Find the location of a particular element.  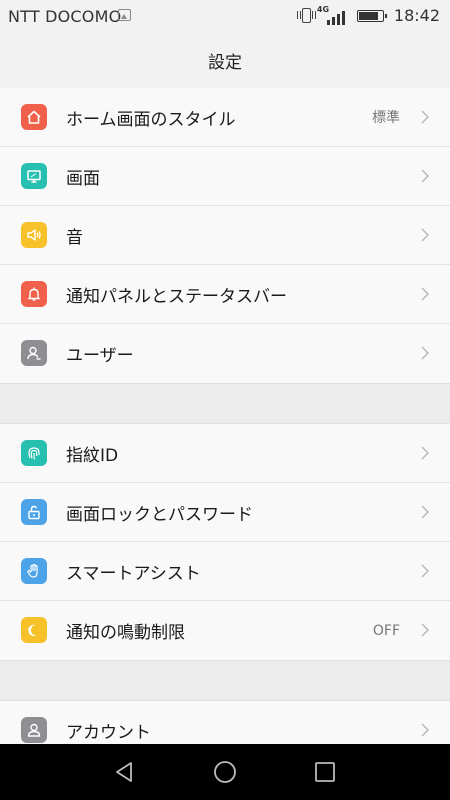

settings-item-smart-assist: スマートアシスト is located at coordinates (225, 571).